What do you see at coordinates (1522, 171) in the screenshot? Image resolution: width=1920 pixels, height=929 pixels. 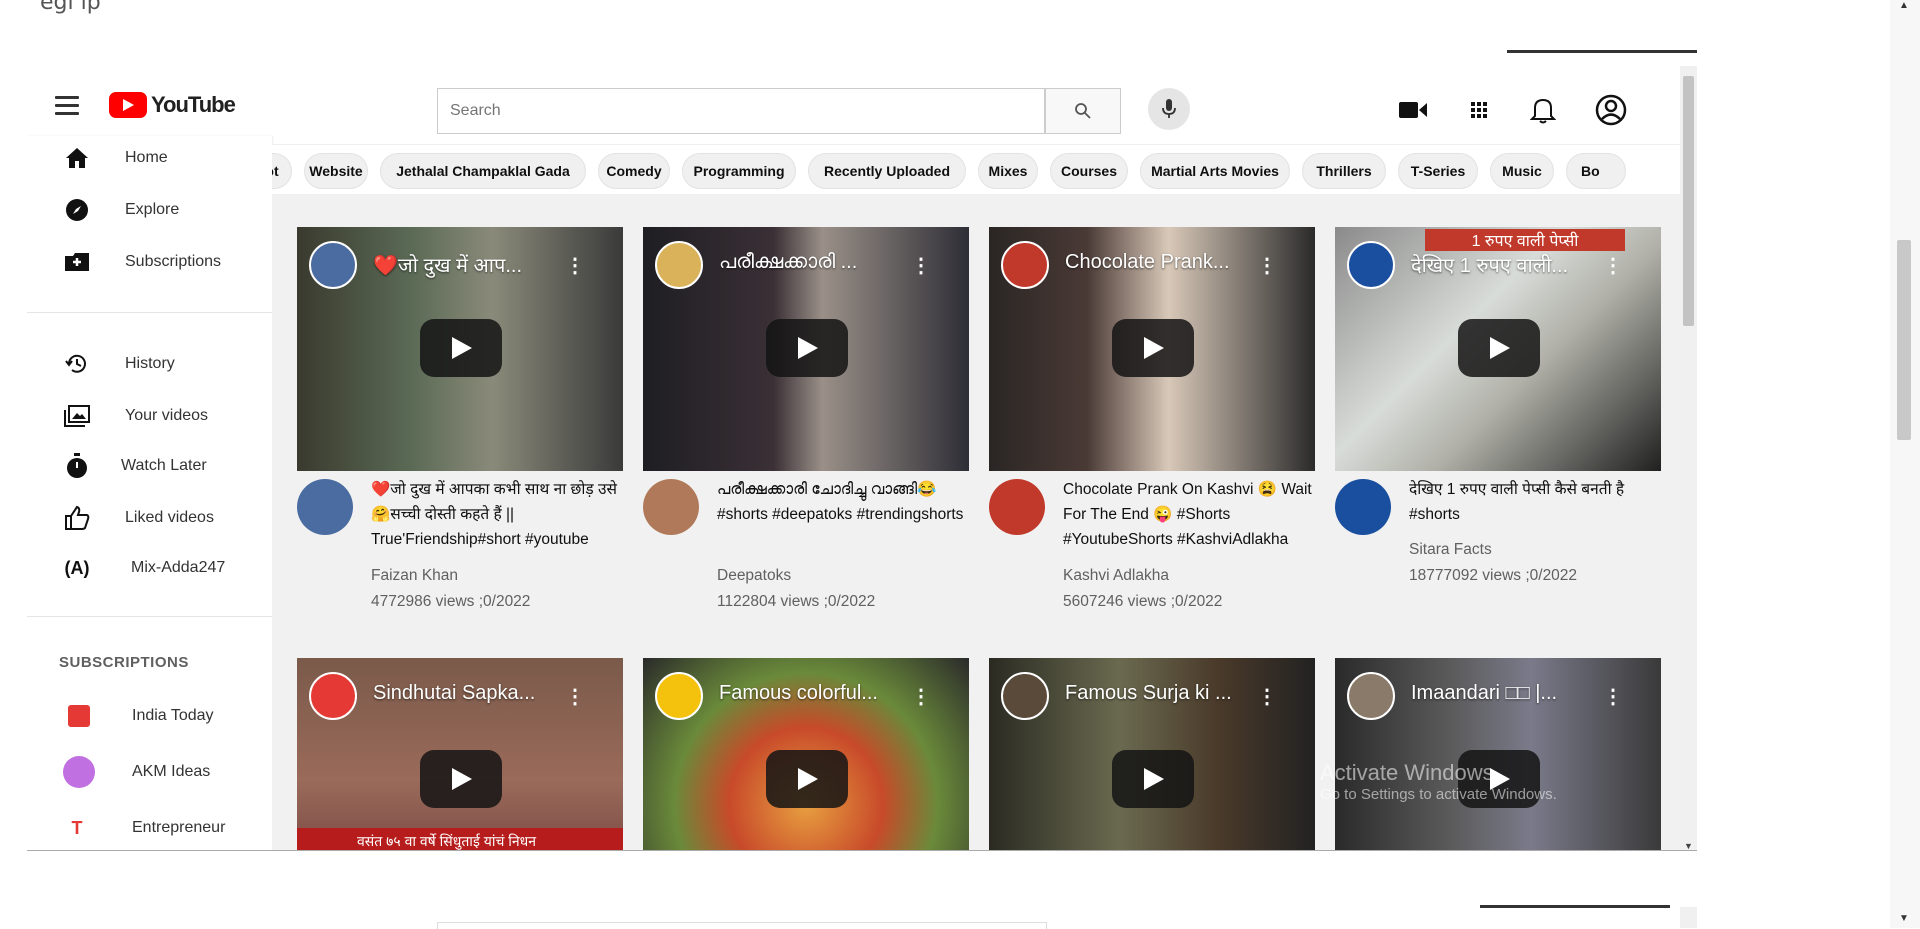 I see `chip: Music` at bounding box center [1522, 171].